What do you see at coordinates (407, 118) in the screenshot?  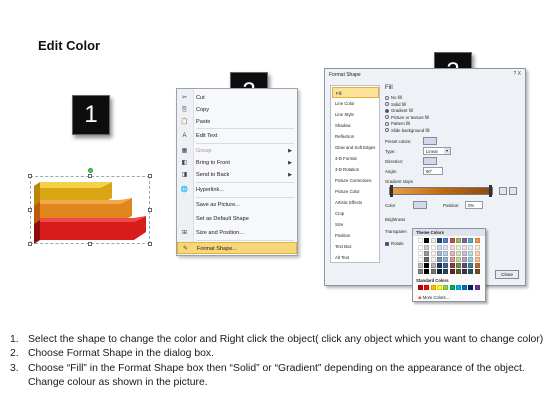 I see `fill-option-radio: Picture or texture fill` at bounding box center [407, 118].